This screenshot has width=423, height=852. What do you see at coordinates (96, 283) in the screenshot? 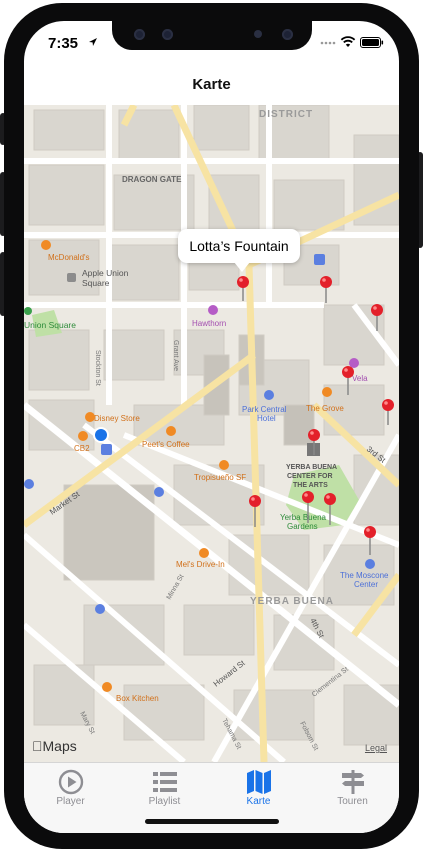
I see `map-label: Square` at bounding box center [96, 283].